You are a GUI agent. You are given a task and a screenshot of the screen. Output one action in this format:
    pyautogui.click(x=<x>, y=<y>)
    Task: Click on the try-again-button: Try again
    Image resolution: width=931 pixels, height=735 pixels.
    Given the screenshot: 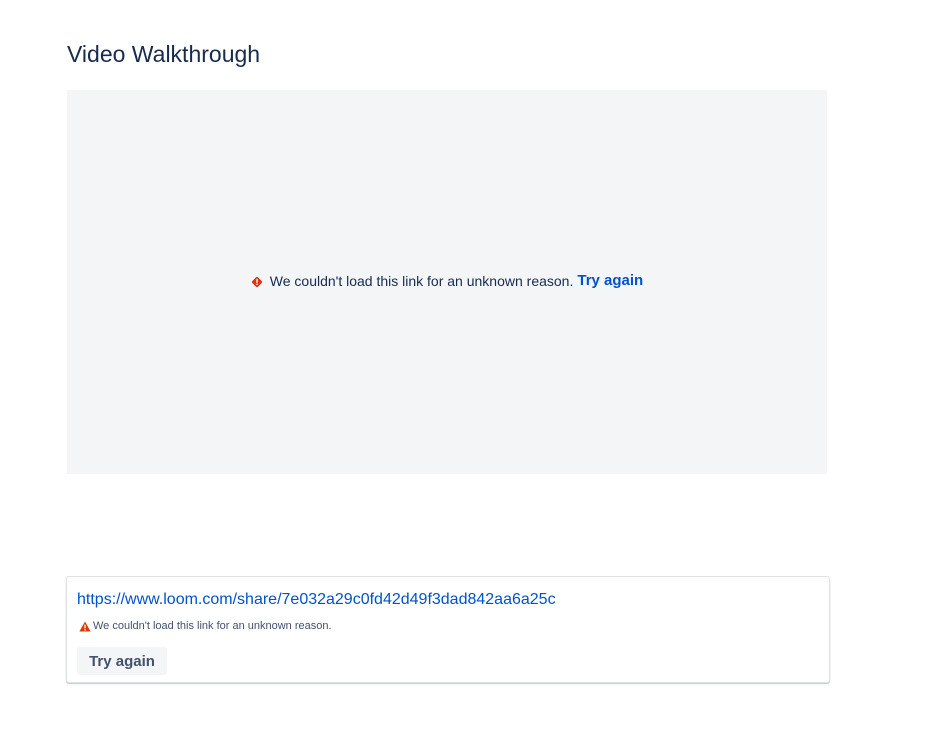 What is the action you would take?
    pyautogui.click(x=122, y=661)
    